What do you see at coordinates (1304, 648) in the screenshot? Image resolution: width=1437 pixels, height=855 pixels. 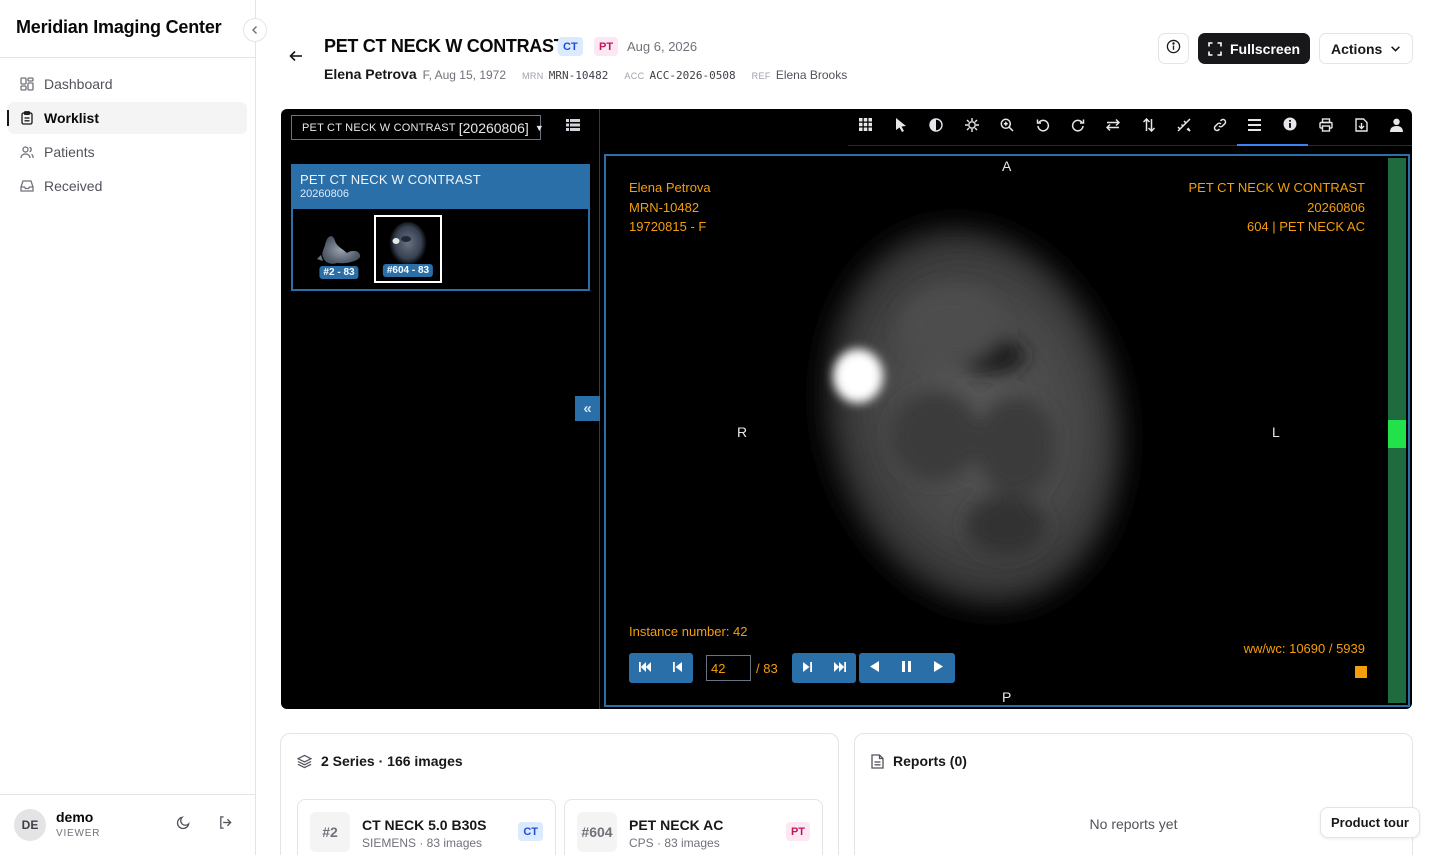 I see `overlay-window-level: ww/wc: 10690 / 5939` at bounding box center [1304, 648].